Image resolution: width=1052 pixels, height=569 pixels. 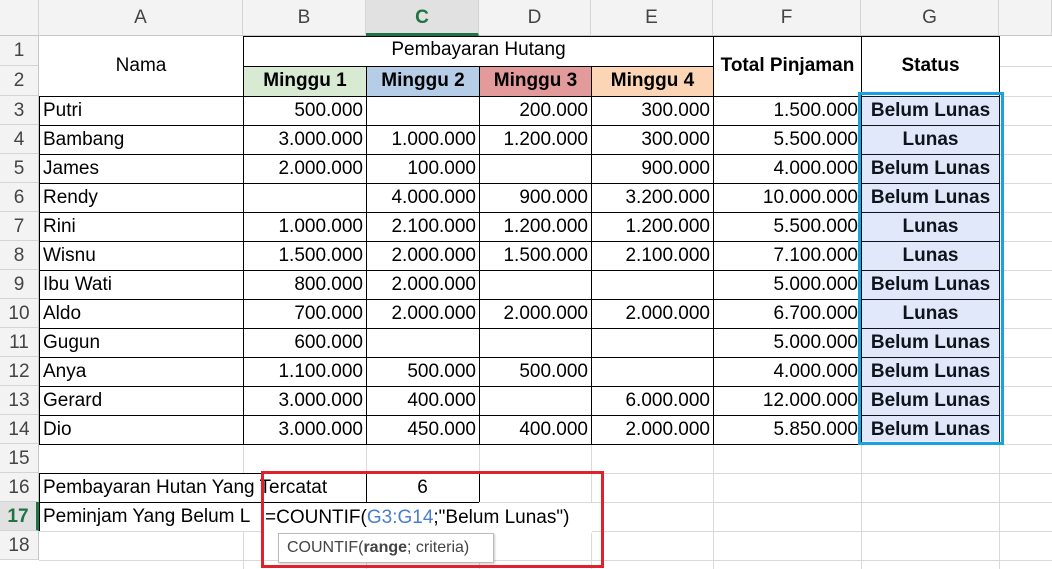 What do you see at coordinates (59, 227) in the screenshot?
I see `cell-nama: Rini` at bounding box center [59, 227].